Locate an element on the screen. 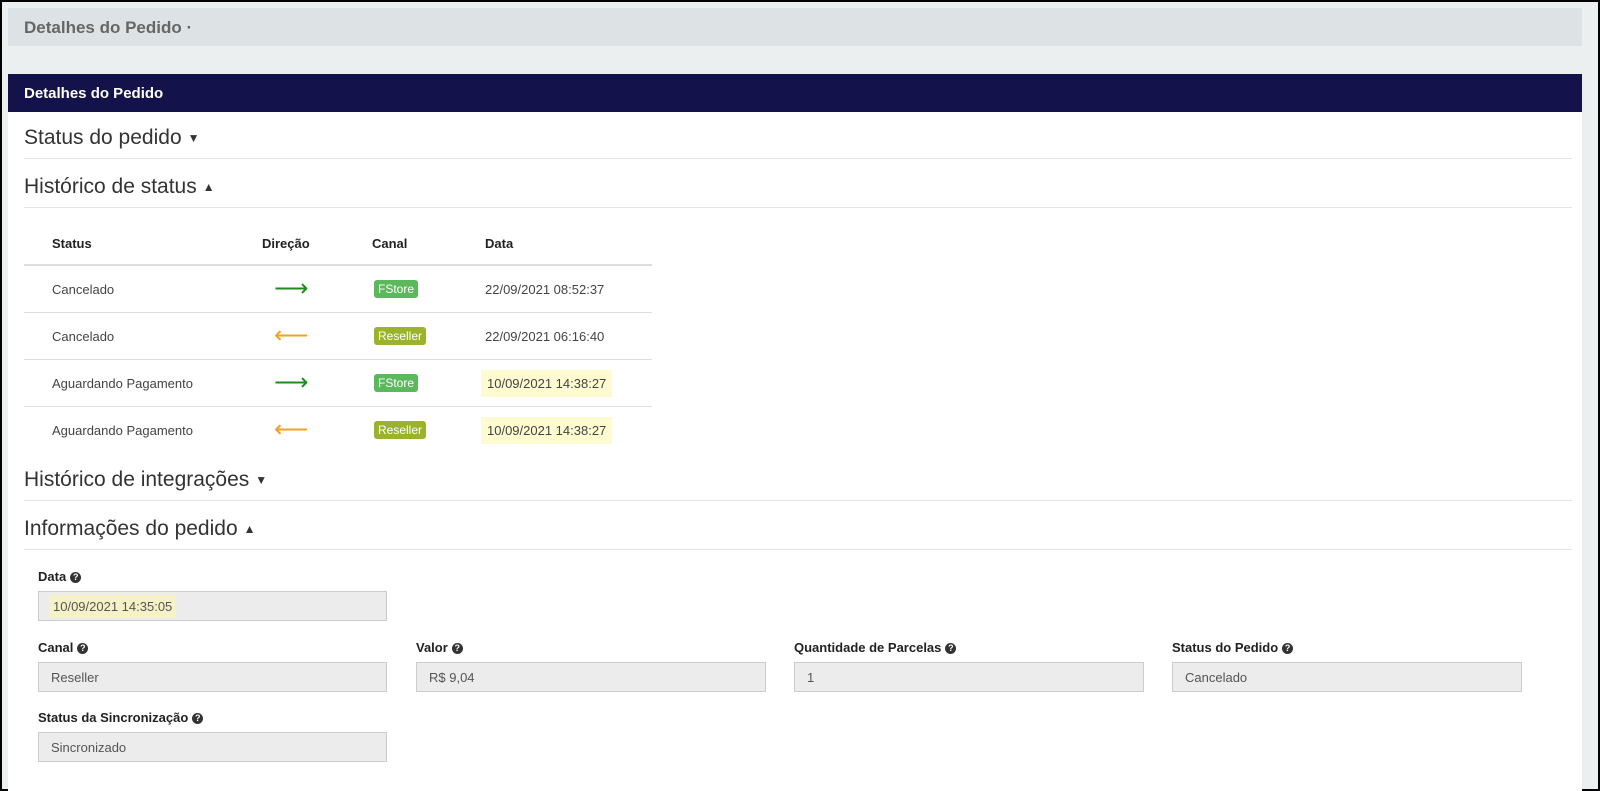 The height and width of the screenshot is (791, 1600). section-historico-status-toggle: Histórico de status ▲ is located at coordinates (119, 187).